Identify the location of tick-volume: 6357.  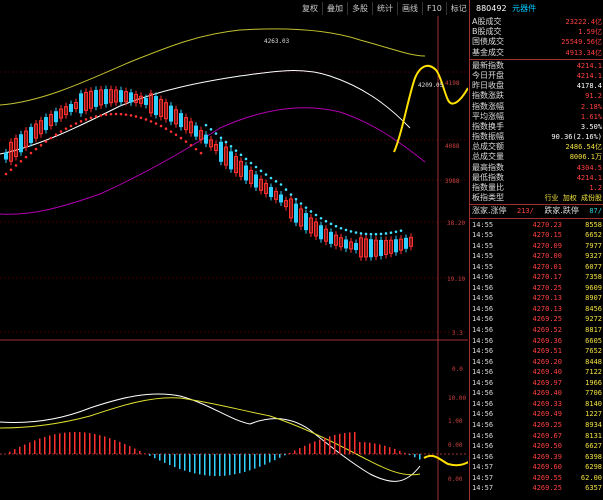
(593, 488).